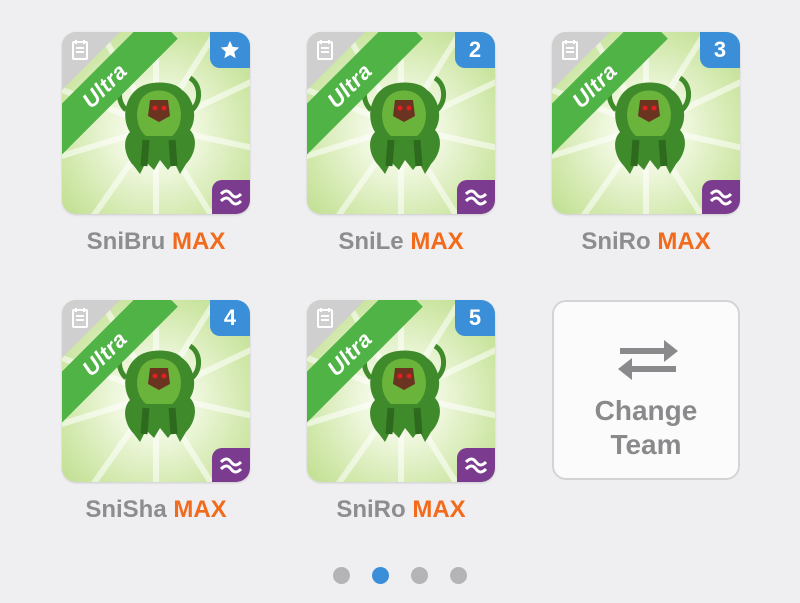 The image size is (800, 603). I want to click on monster-card: Ultra 5, so click(401, 391).